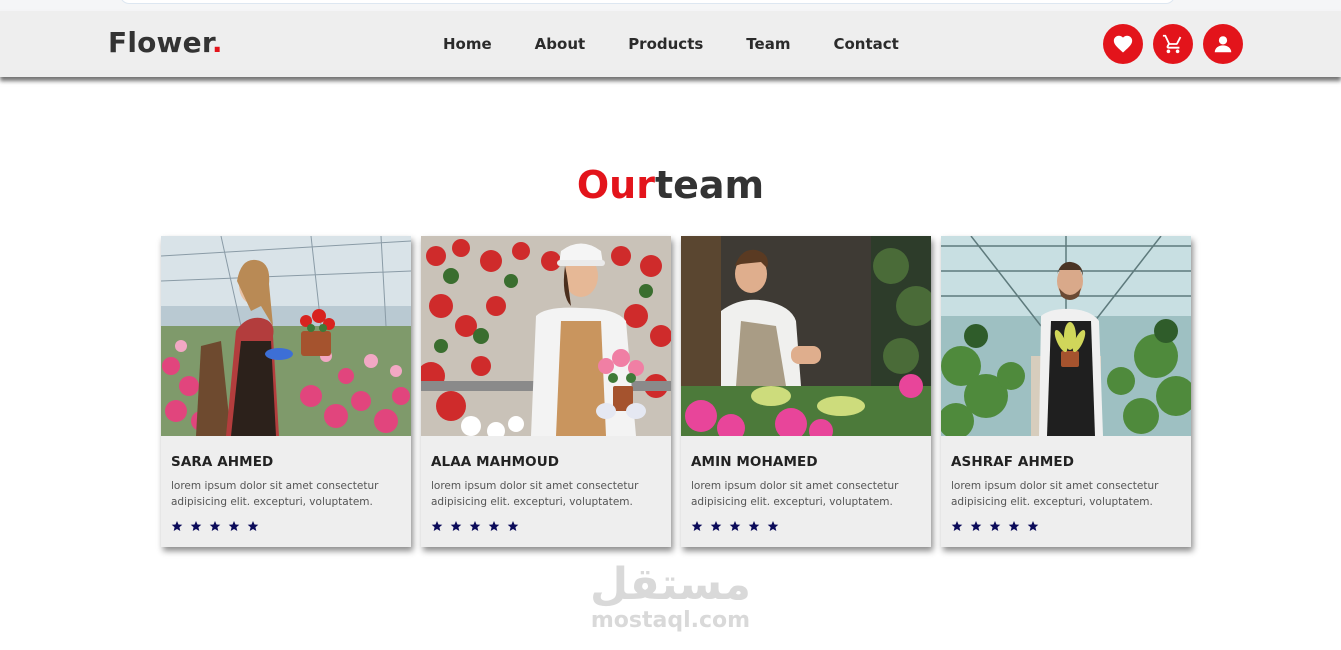 Image resolution: width=1341 pixels, height=650 pixels. I want to click on team-member-name: ALAA MAHMOUD, so click(495, 462).